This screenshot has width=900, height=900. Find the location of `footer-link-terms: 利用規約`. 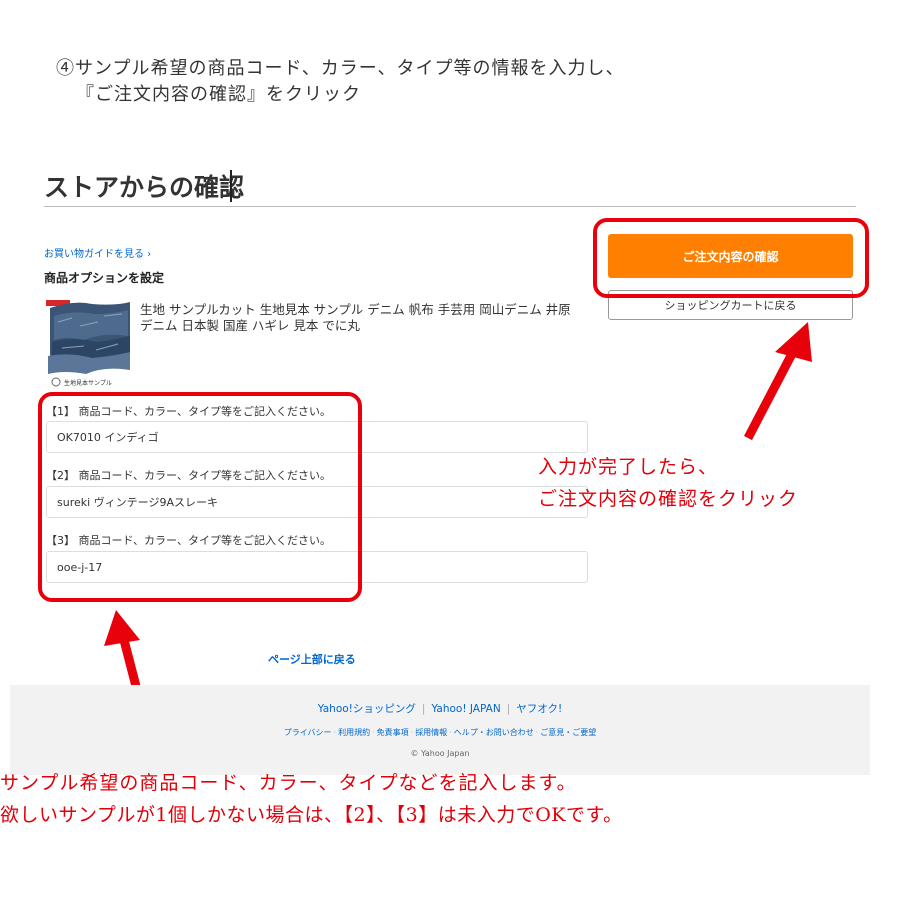

footer-link-terms: 利用規約 is located at coordinates (354, 732).